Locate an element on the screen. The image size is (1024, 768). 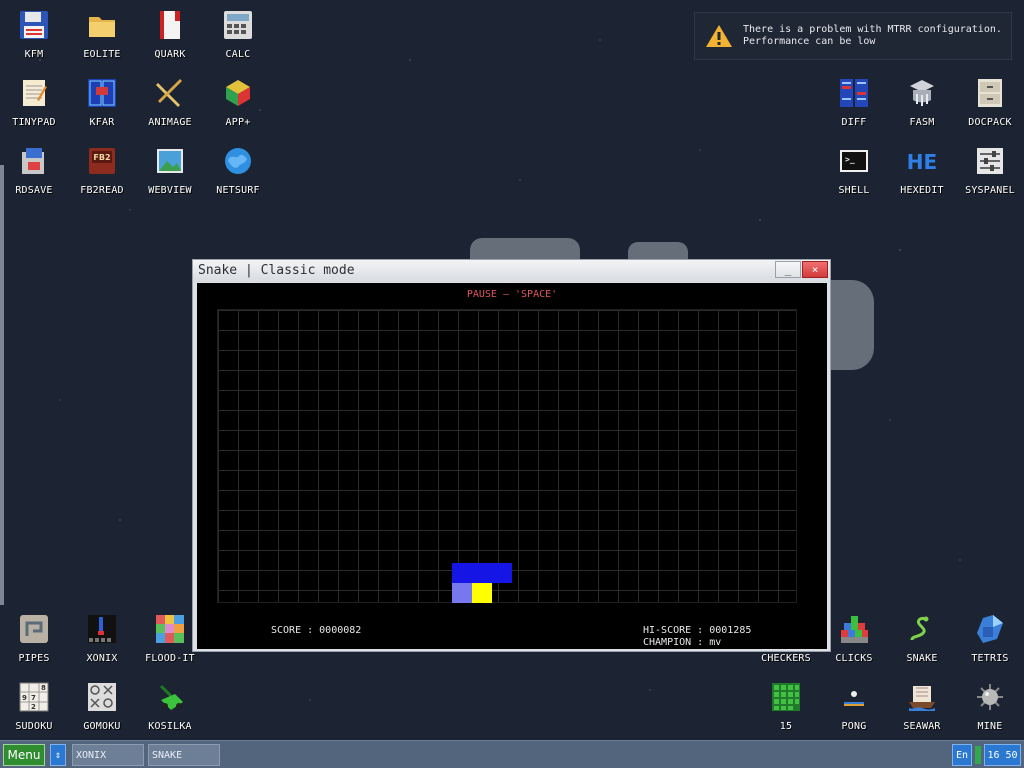
cube-icon is located at coordinates (238, 93).